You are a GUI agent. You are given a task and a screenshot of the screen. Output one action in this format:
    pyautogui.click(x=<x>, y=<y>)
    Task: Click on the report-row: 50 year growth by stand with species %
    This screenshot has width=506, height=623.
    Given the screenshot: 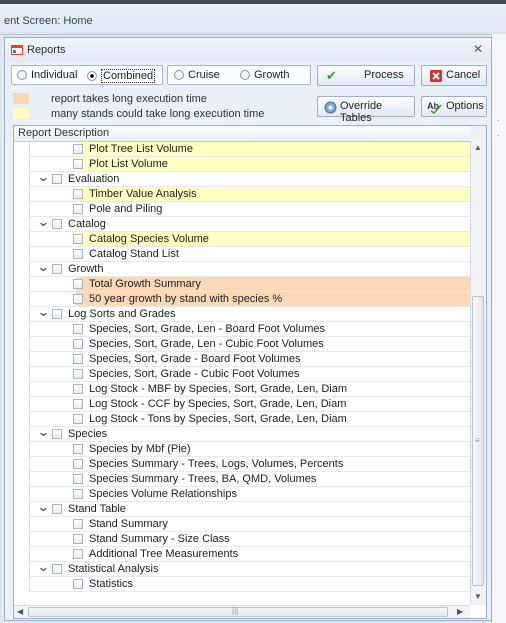 What is the action you would take?
    pyautogui.click(x=242, y=299)
    